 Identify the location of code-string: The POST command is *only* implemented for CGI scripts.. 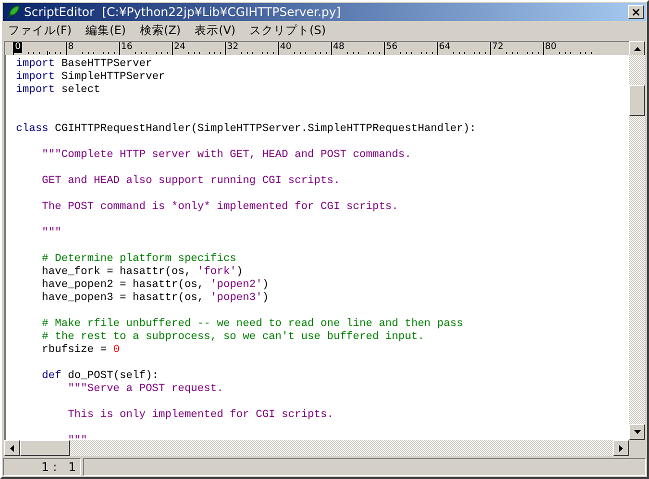
(220, 207).